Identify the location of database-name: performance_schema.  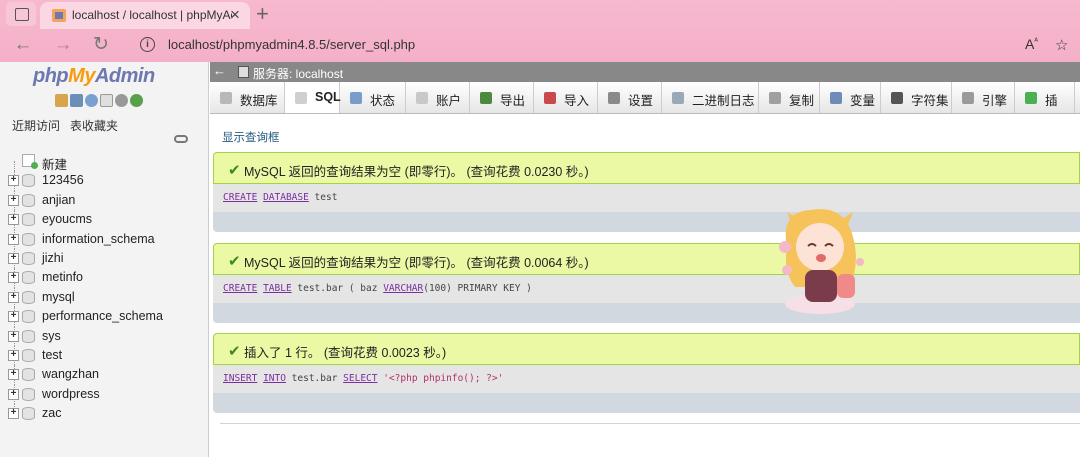
(102, 316).